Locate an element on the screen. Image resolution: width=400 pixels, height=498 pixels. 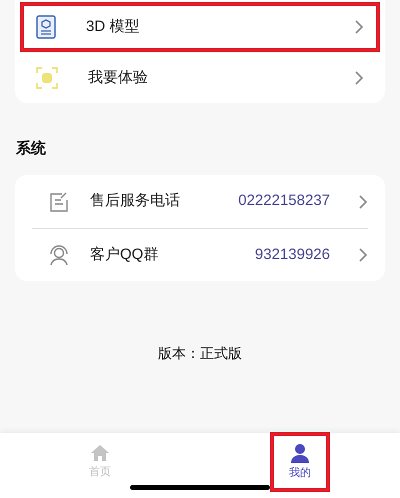
edit-note-icon is located at coordinates (59, 201).